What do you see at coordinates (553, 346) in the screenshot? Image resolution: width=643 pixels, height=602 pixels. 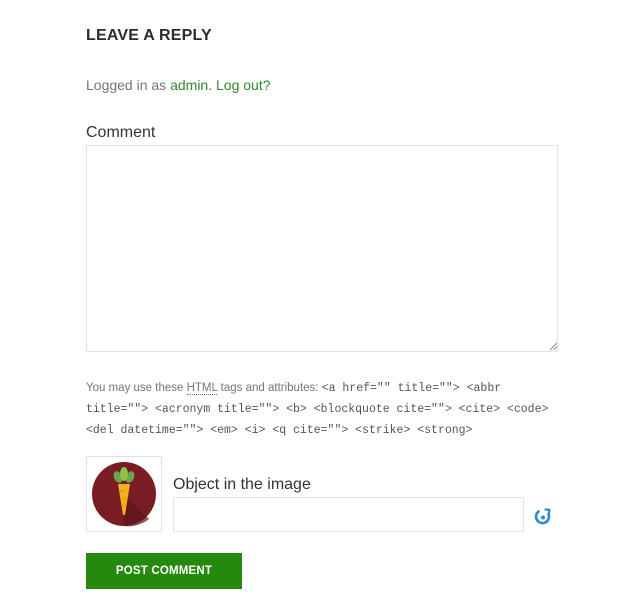 I see `resize-grip-icon` at bounding box center [553, 346].